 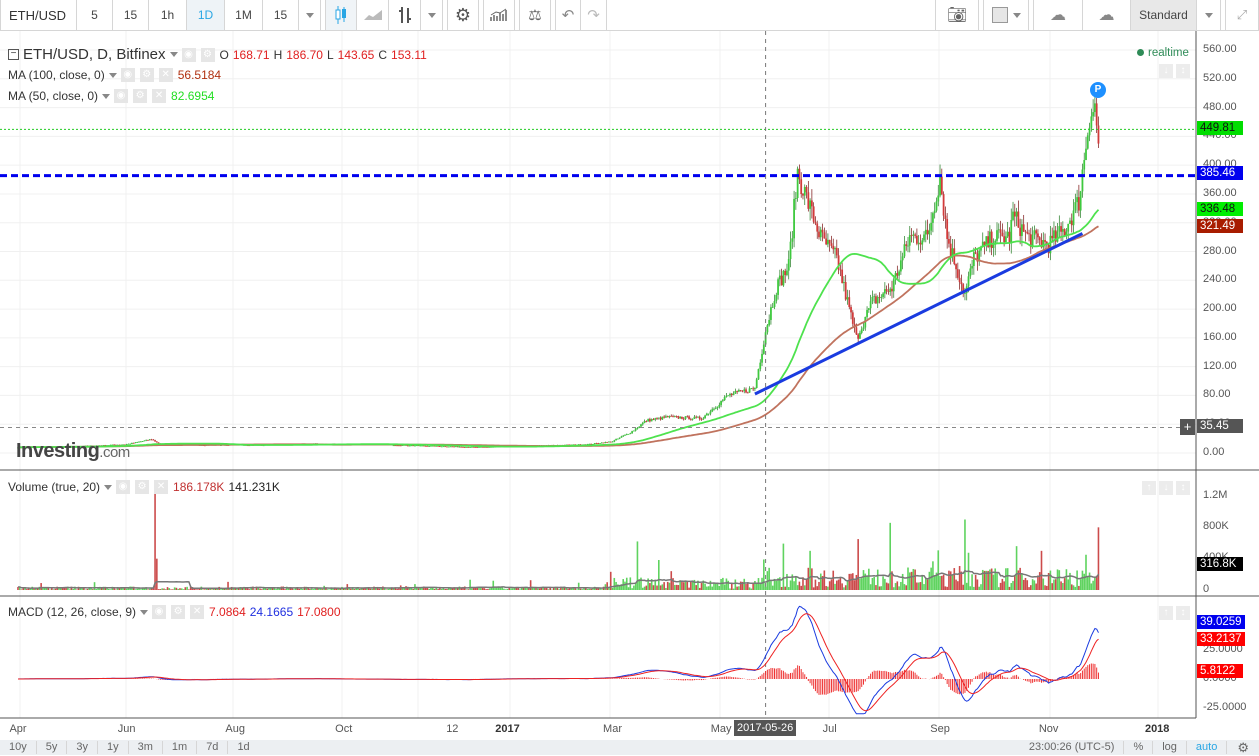 What do you see at coordinates (1098, 90) in the screenshot?
I see `marker-p: P` at bounding box center [1098, 90].